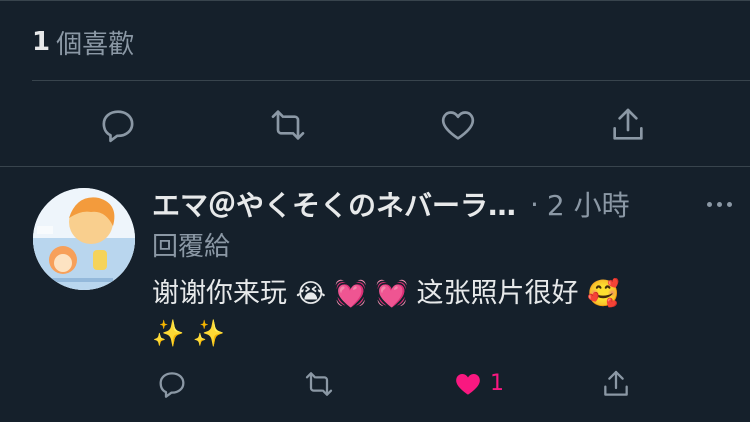 This screenshot has width=750, height=422. Describe the element at coordinates (375, 125) in the screenshot. I see `tweet-action-bar` at that location.